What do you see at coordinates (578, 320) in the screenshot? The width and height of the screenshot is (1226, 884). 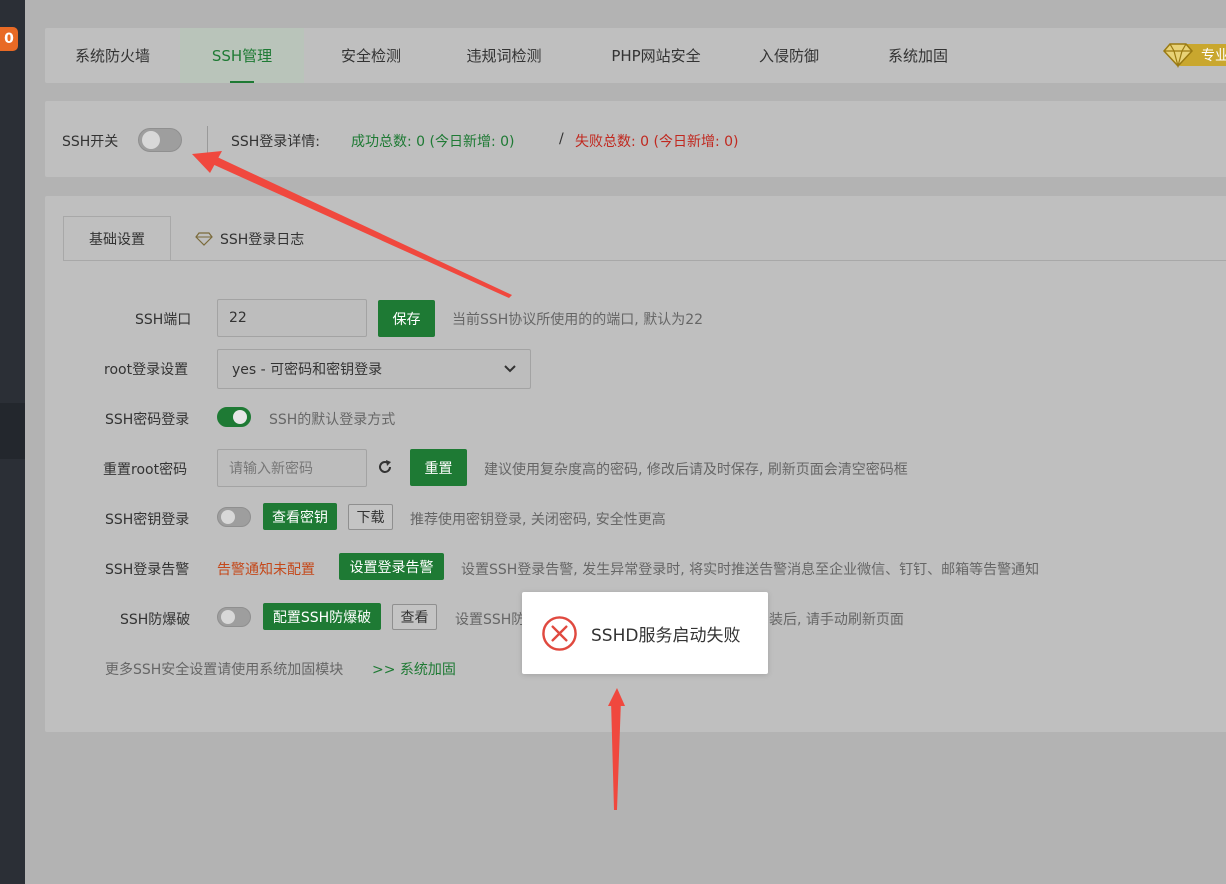 I see `port-hint: 当前SSH协议所使用的的端口, 默认为22` at bounding box center [578, 320].